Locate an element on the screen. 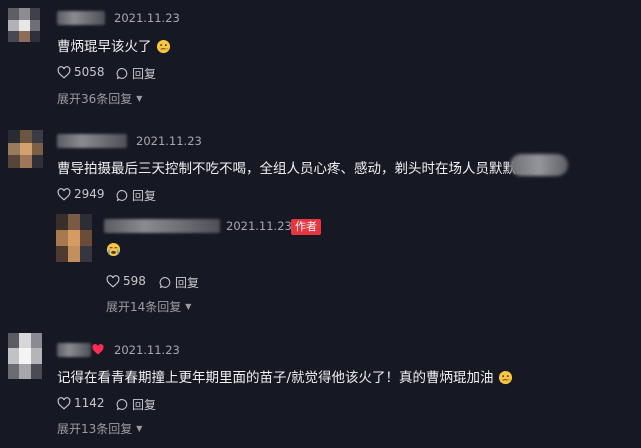 This screenshot has height=448, width=641. like-button: 1142 is located at coordinates (81, 403).